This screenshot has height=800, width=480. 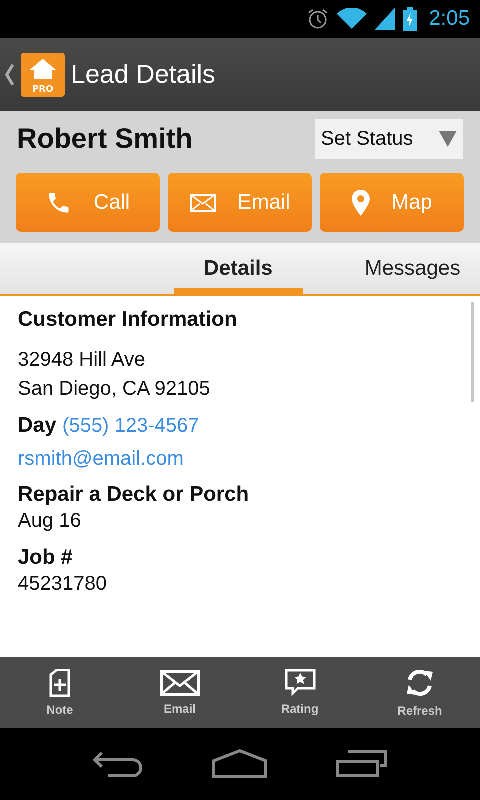 I want to click on toolbar-button: Rating, so click(x=300, y=692).